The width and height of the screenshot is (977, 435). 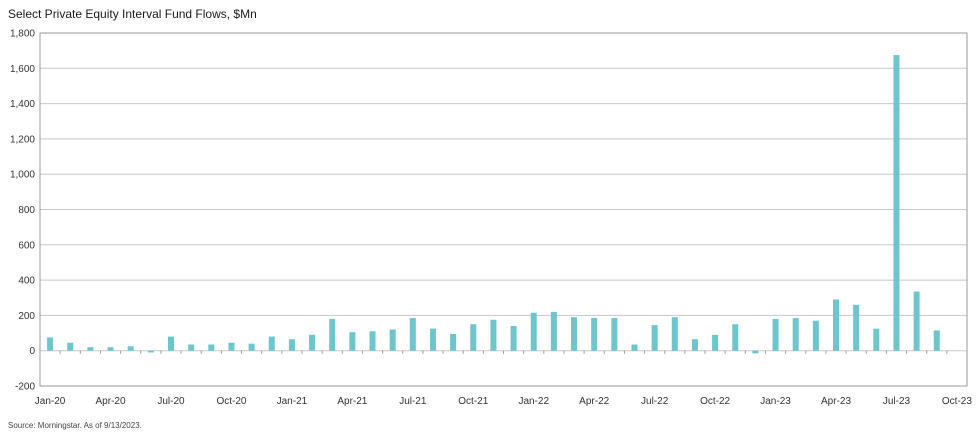 I want to click on x-tick-label: Apr-23, so click(x=836, y=401).